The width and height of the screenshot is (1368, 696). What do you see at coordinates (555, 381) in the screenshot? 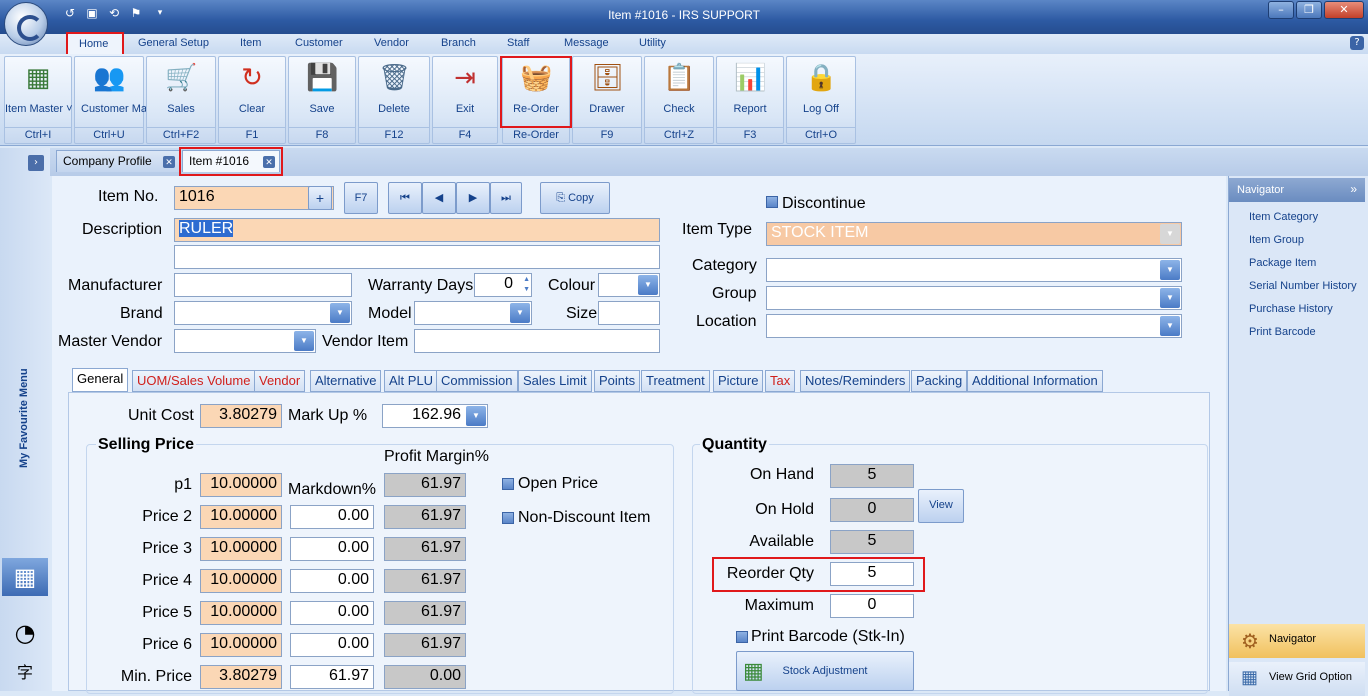
I see `tab-sales-limit: Sales Limit` at bounding box center [555, 381].